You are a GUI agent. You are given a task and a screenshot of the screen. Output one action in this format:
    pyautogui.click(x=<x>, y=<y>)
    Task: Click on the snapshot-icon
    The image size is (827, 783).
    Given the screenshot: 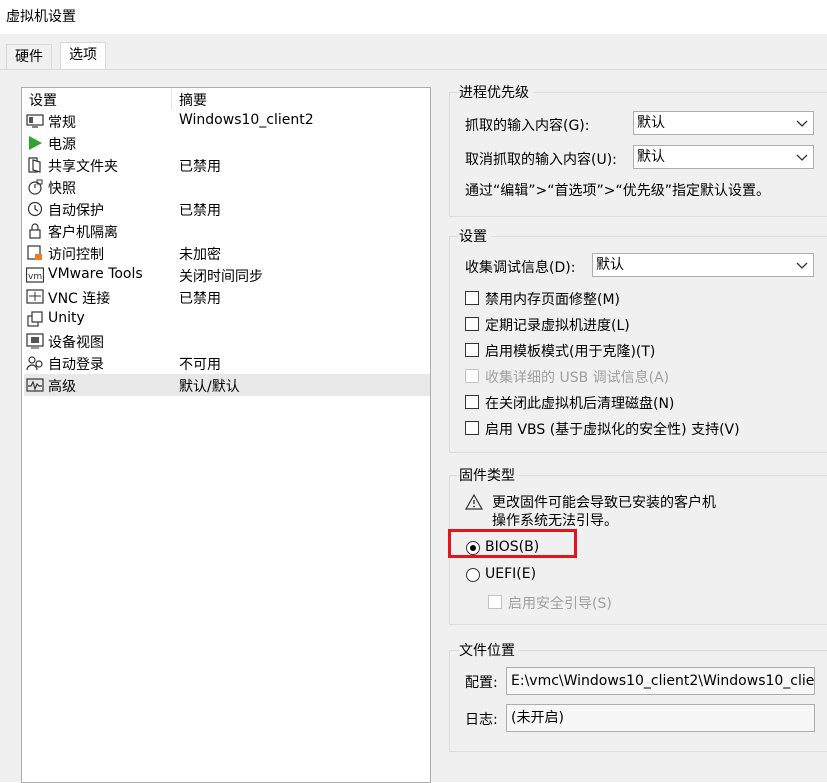 What is the action you would take?
    pyautogui.click(x=35, y=187)
    